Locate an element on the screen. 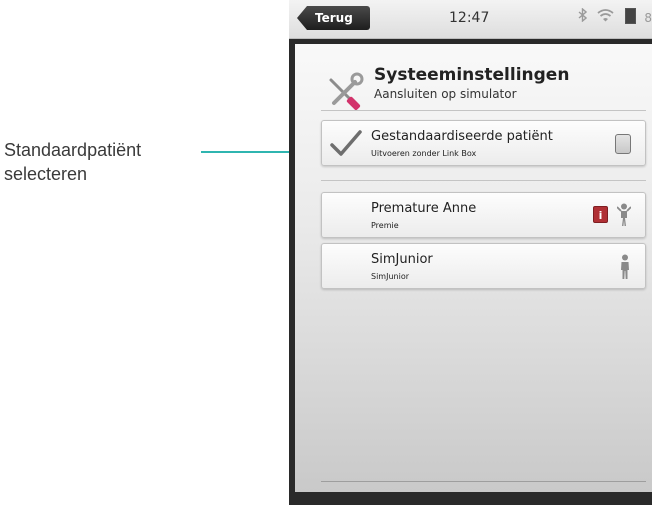 Image resolution: width=652 pixels, height=505 pixels. callout-line2: selecteren is located at coordinates (46, 174).